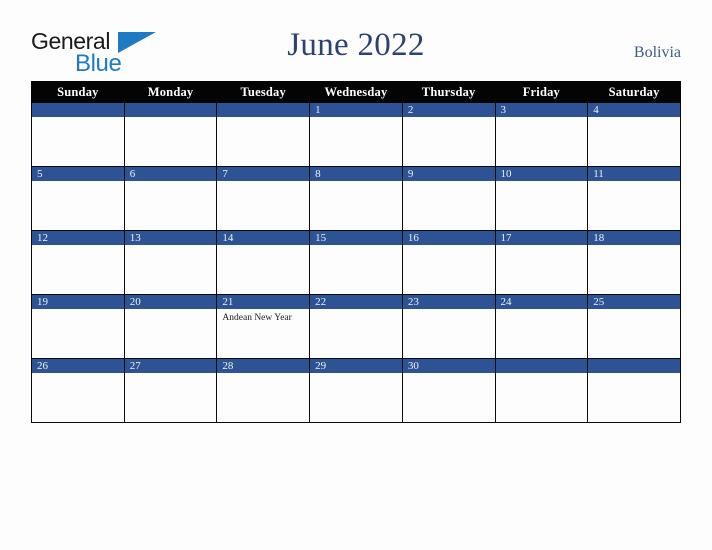 This screenshot has width=712, height=550. Describe the element at coordinates (541, 110) in the screenshot. I see `day-number: 3` at that location.